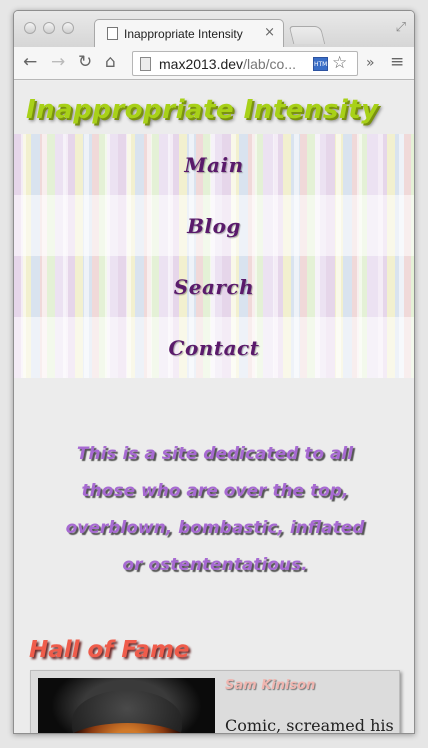  What do you see at coordinates (397, 62) in the screenshot?
I see `menu-icon: ≡` at bounding box center [397, 62].